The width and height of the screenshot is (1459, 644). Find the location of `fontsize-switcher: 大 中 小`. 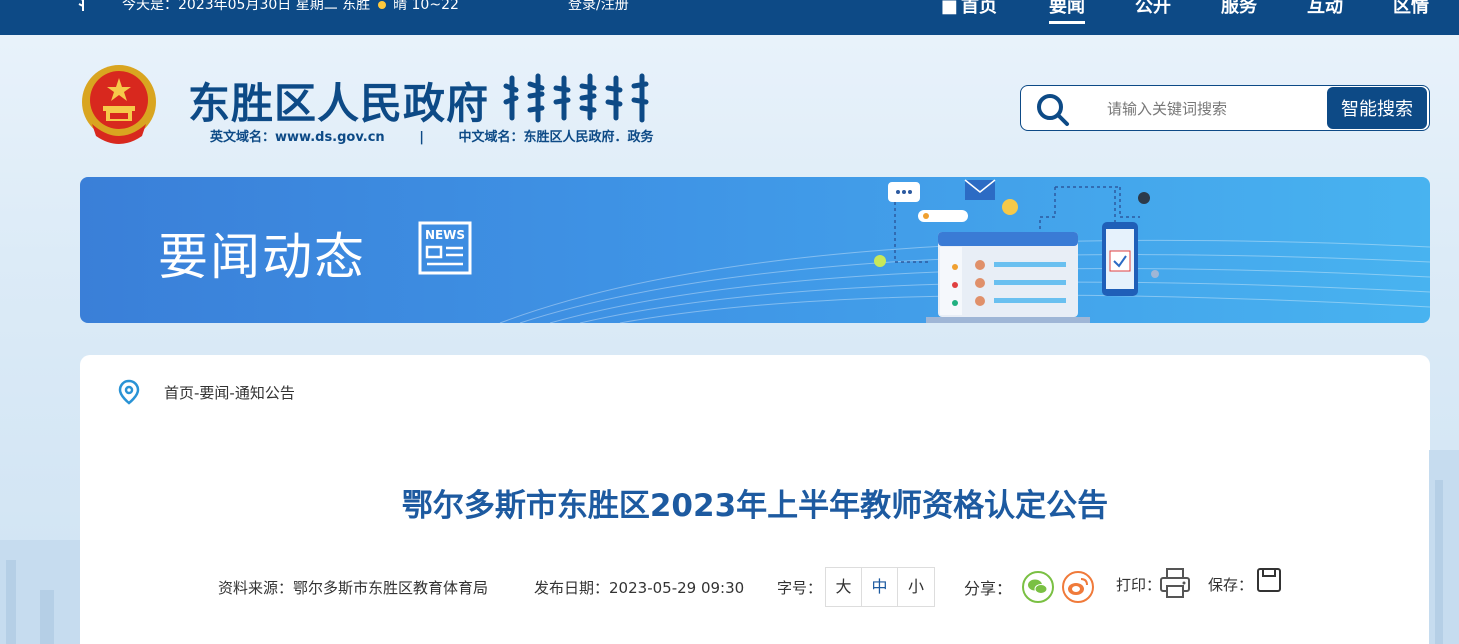

fontsize-switcher: 大 中 小 is located at coordinates (880, 587).